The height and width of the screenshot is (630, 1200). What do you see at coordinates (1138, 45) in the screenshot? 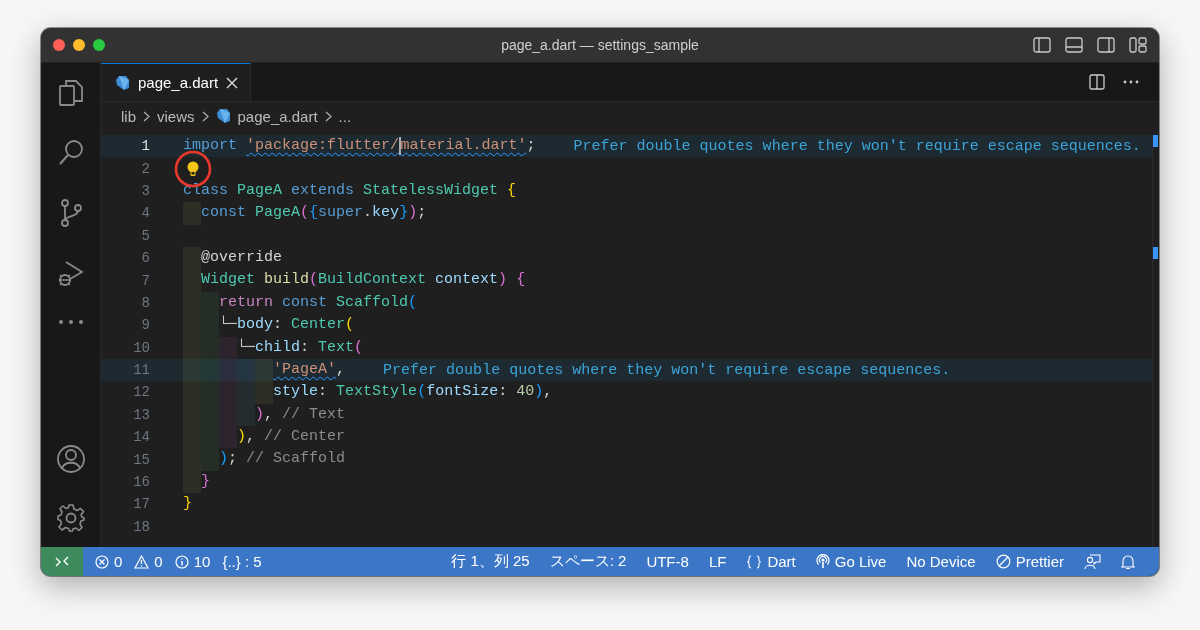
I see `customize-layout-icon` at bounding box center [1138, 45].